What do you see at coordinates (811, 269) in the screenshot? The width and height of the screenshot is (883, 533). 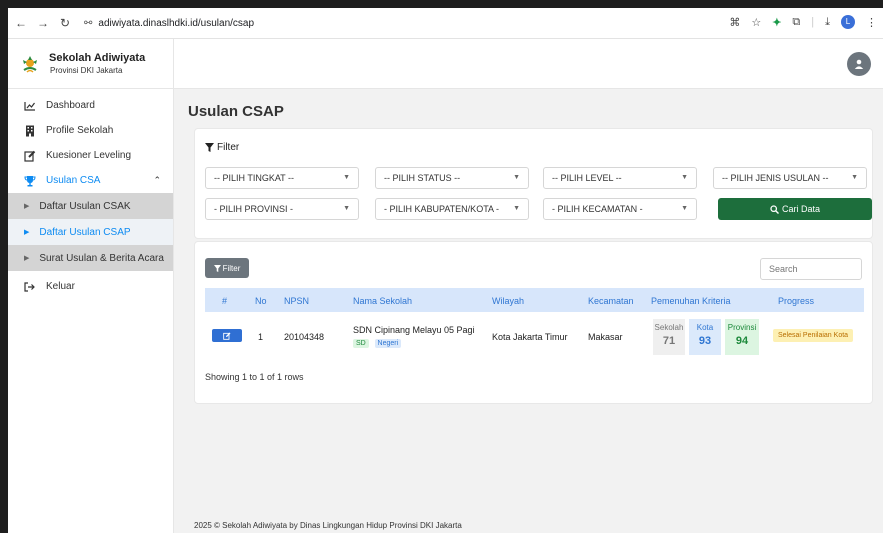 I see `table-search-input: Search` at bounding box center [811, 269].